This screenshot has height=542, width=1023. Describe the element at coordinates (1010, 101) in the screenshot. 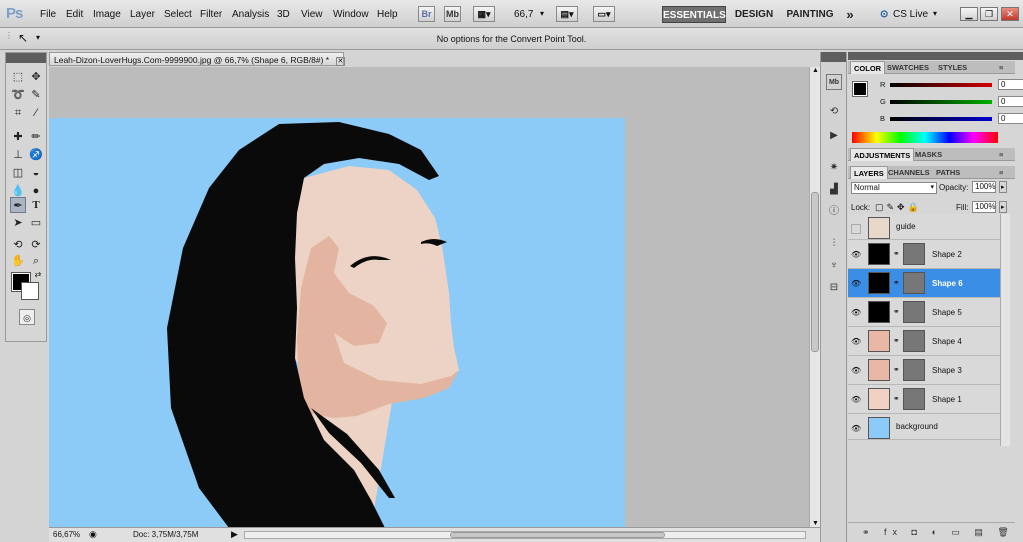

I see `slider-g-value: 0` at that location.